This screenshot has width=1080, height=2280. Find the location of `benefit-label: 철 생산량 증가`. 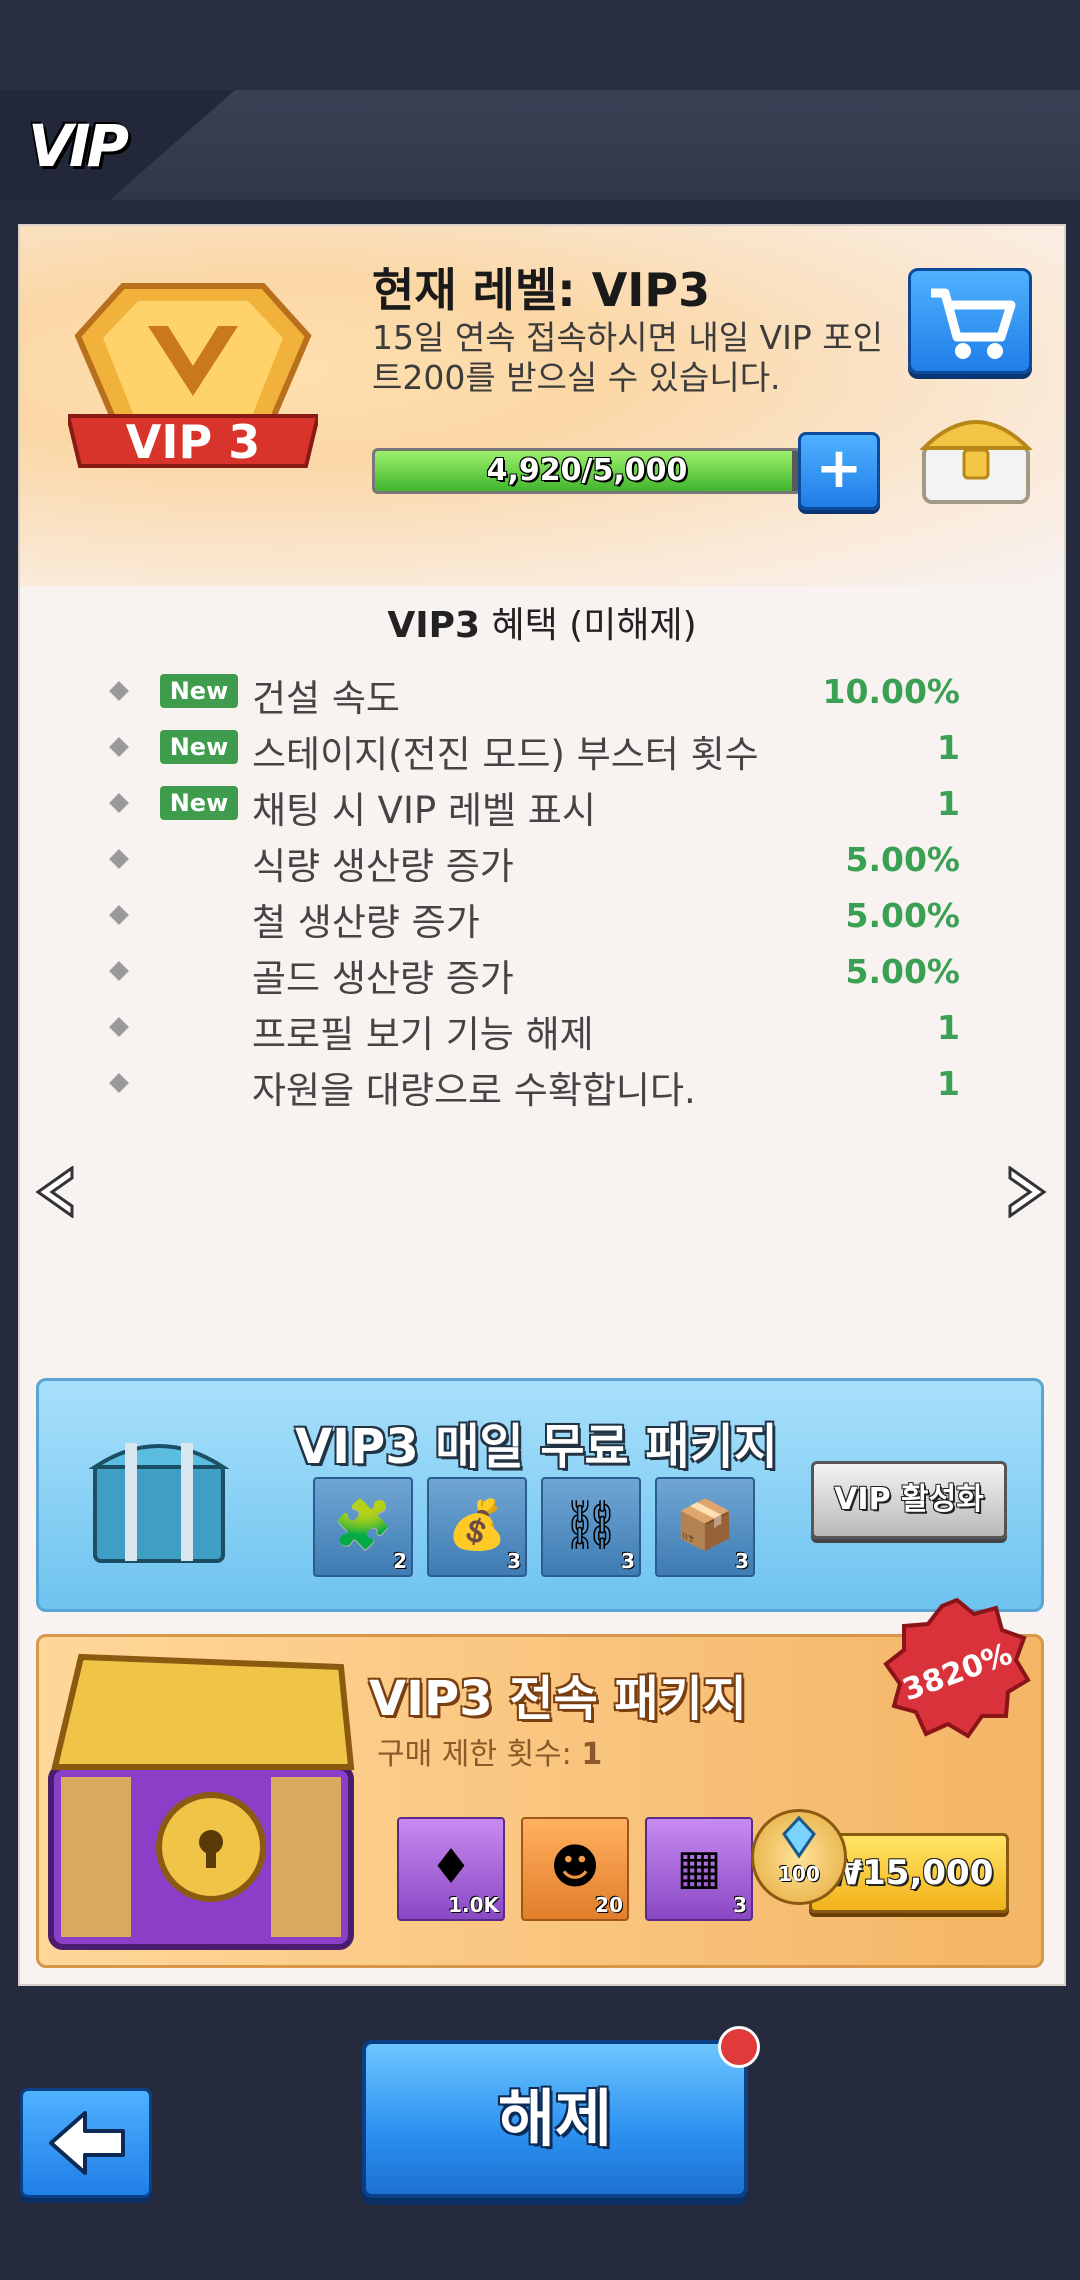

benefit-label: 철 생산량 증가 is located at coordinates (366, 922).